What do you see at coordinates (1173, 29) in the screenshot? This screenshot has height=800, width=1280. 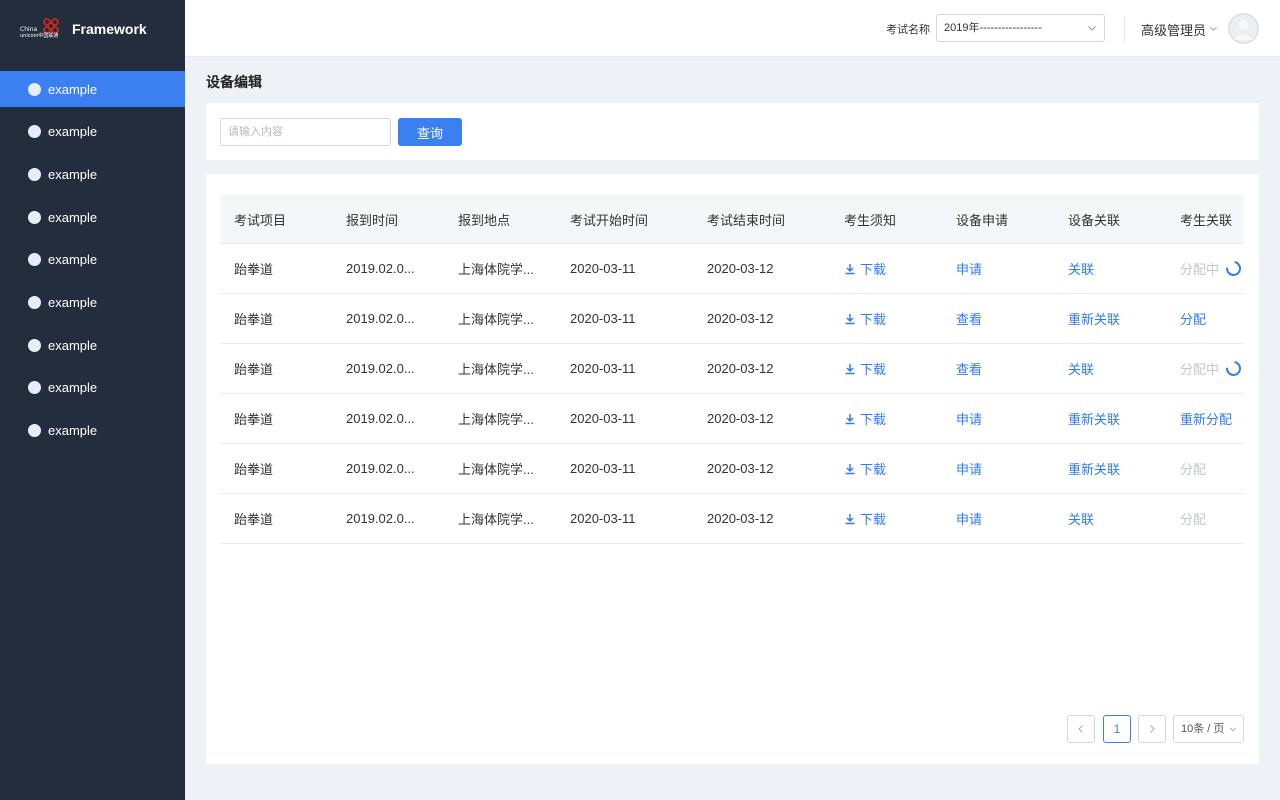 I see `user-name: 高级管理员` at bounding box center [1173, 29].